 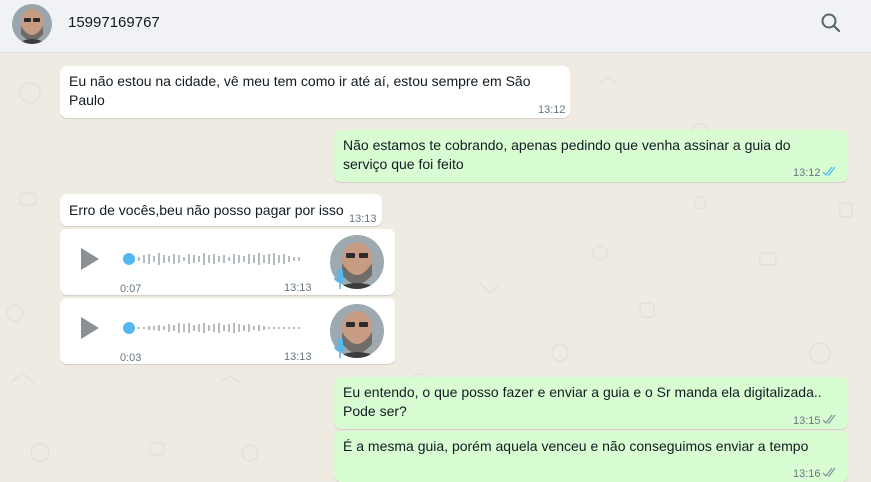 I want to click on contact-name: 15997169767, so click(x=114, y=22).